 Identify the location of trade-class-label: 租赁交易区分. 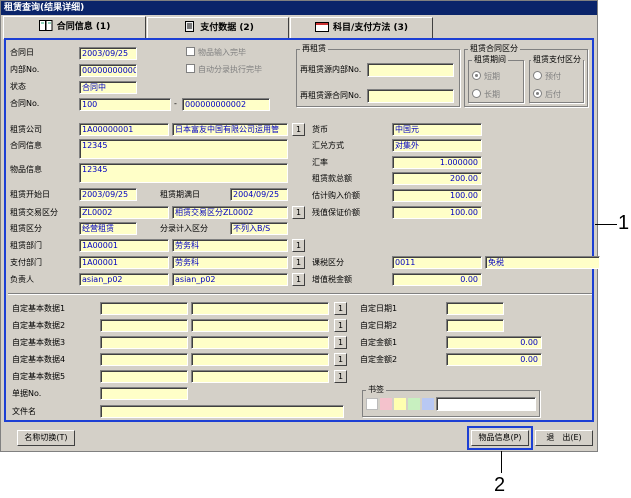
(34, 212).